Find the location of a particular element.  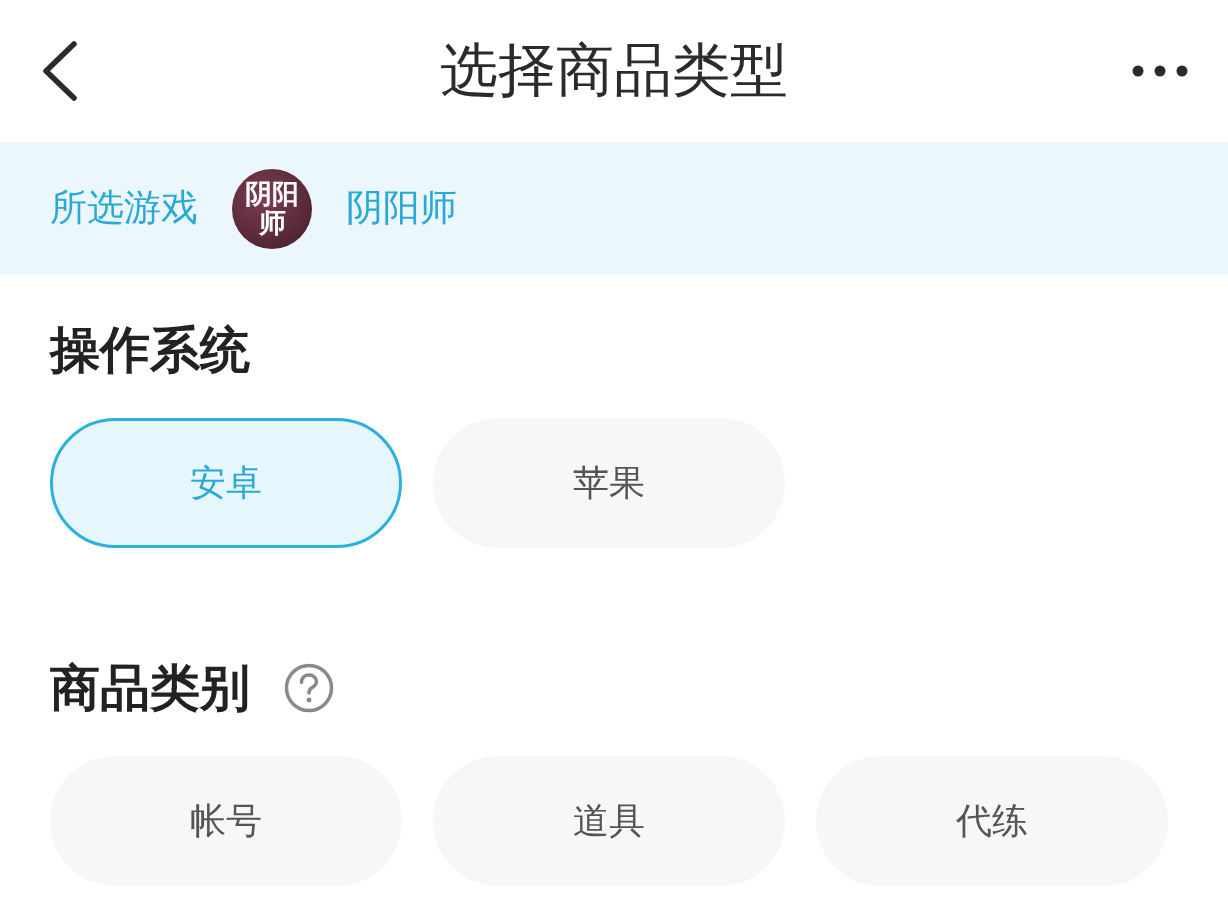

back-icon is located at coordinates (60, 71).